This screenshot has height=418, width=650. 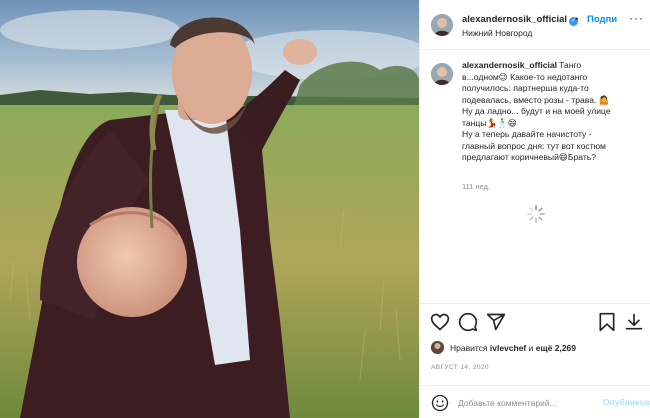 What do you see at coordinates (536, 99) in the screenshot?
I see `caption-line: подевалась, вместо розы - трава. 🤷` at bounding box center [536, 99].